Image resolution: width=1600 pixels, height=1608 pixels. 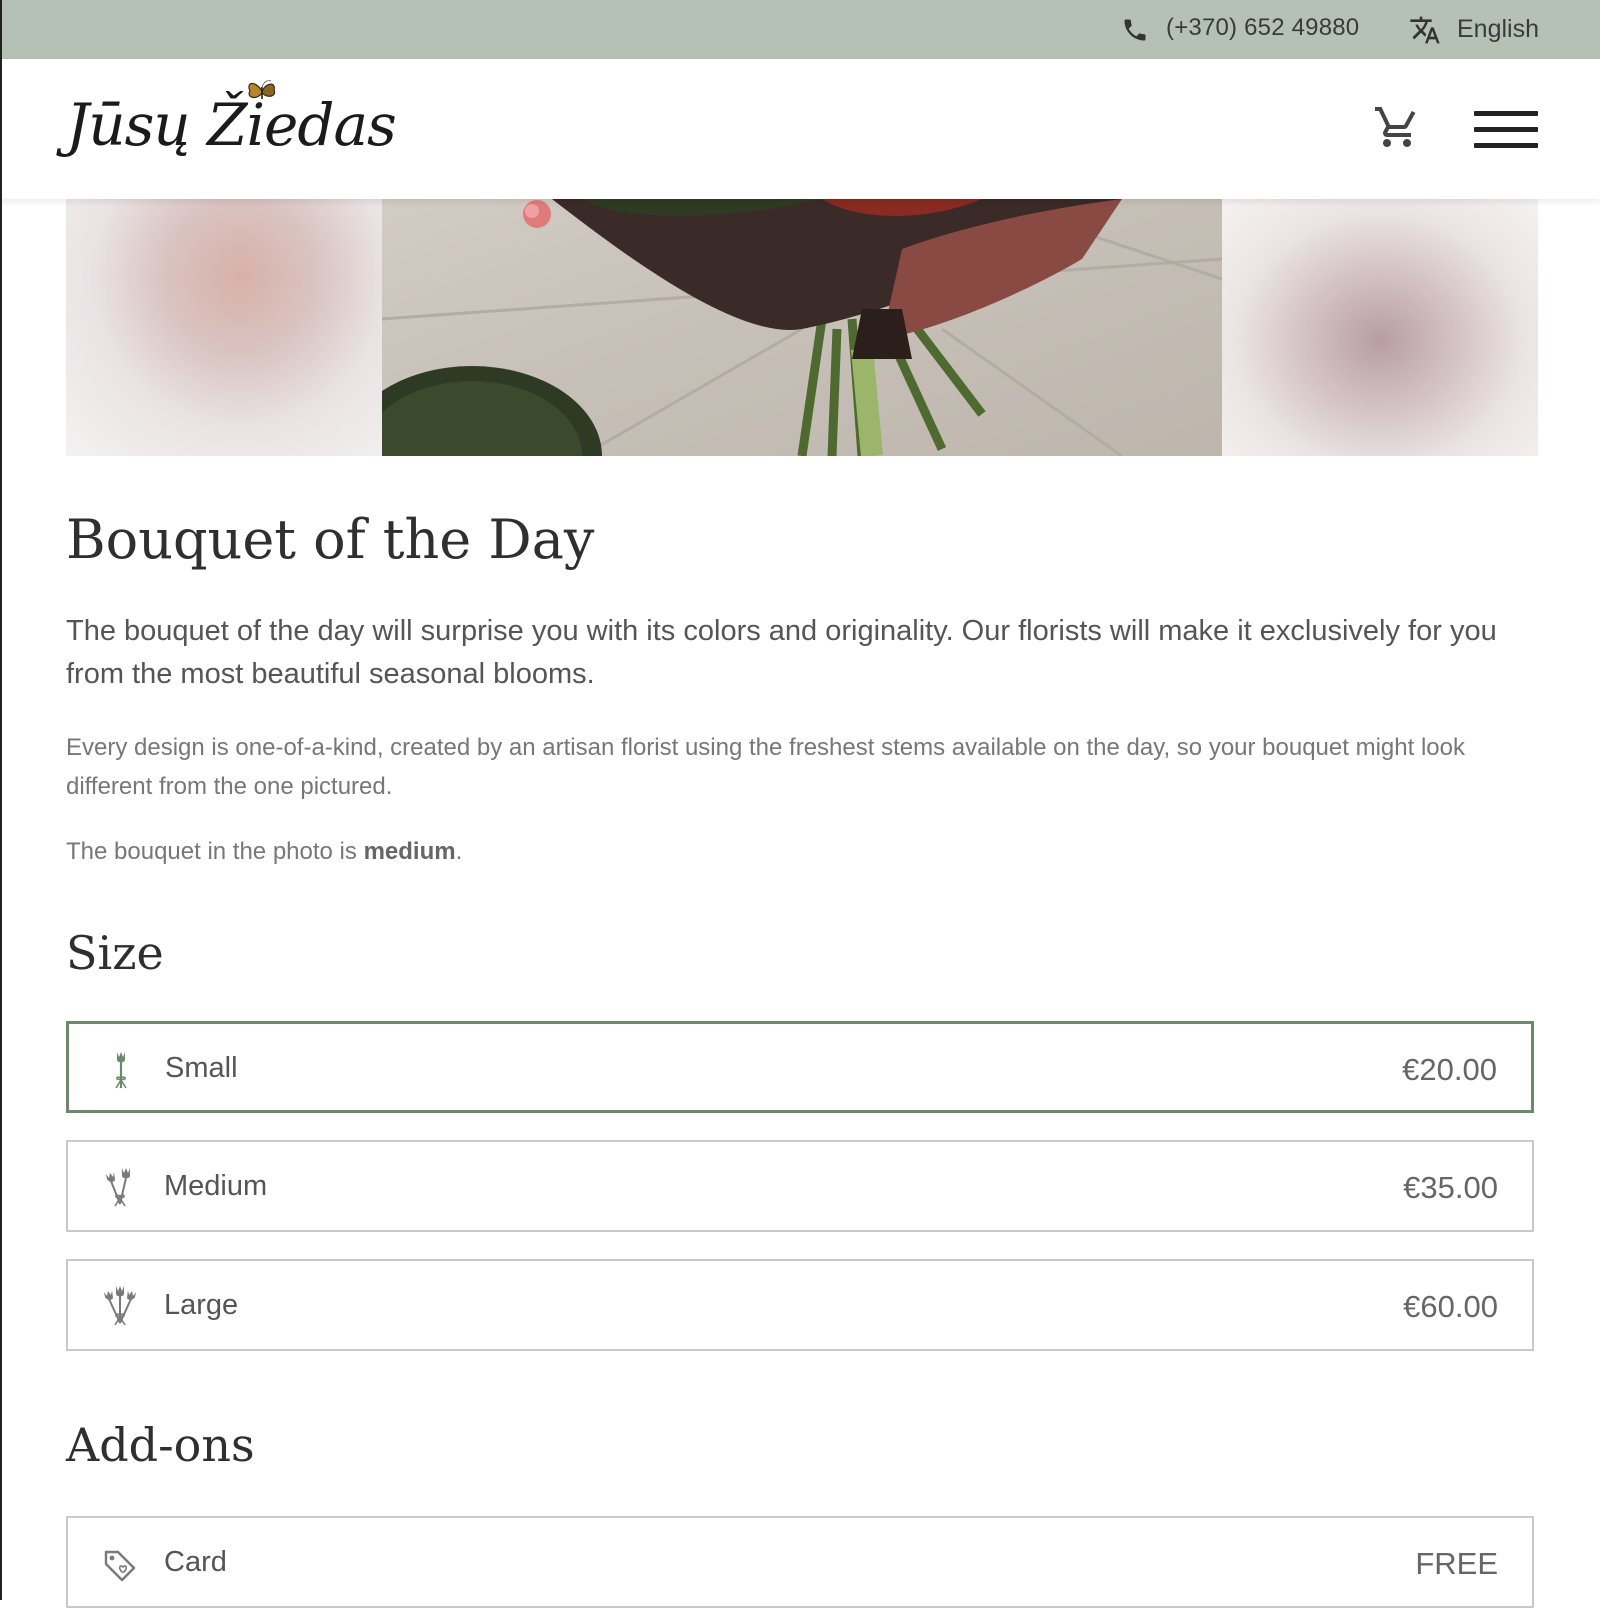 I want to click on addons-heading: Add-ons, so click(x=160, y=1445).